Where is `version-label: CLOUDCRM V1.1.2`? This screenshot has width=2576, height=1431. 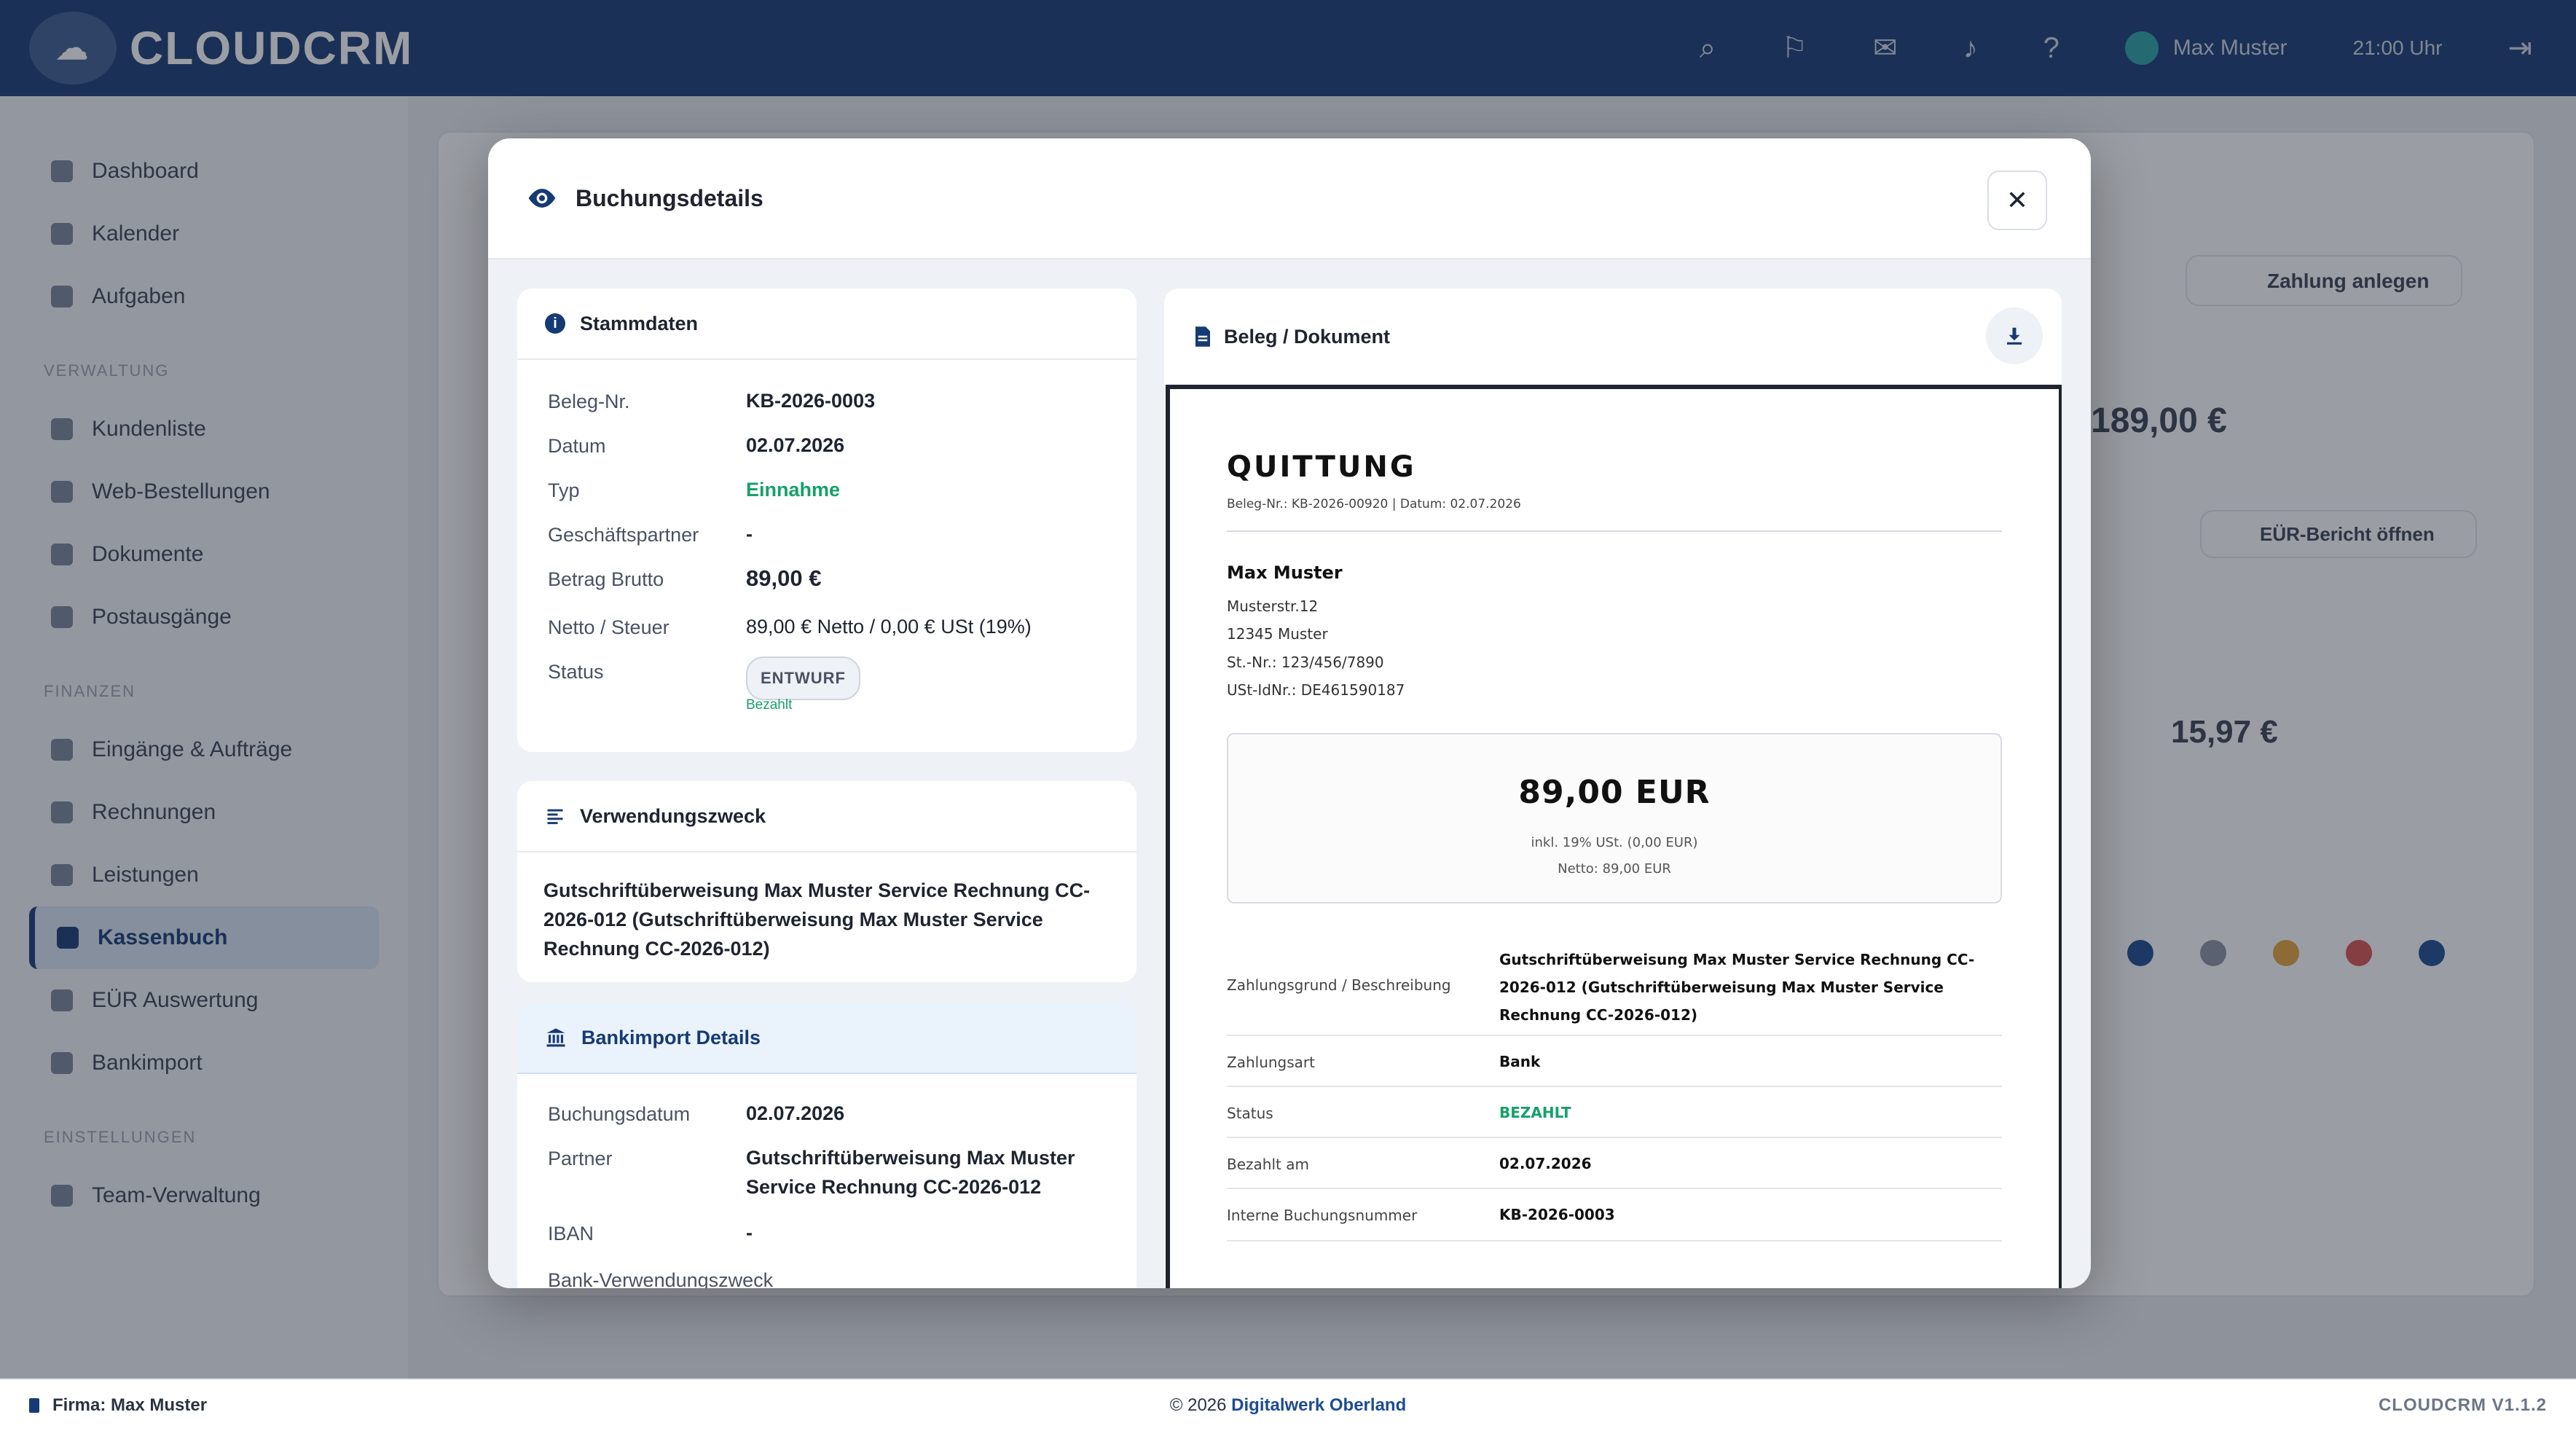
version-label: CLOUDCRM V1.1.2 is located at coordinates (2462, 1405).